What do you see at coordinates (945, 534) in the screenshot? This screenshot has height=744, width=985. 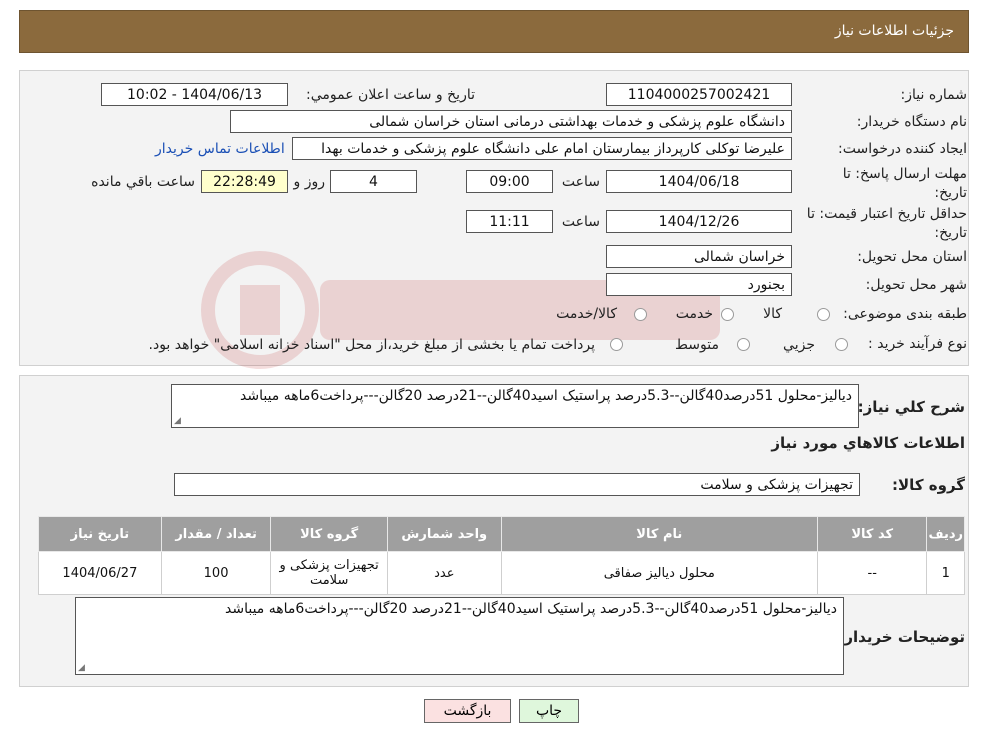 I see `col-row: رديف` at bounding box center [945, 534].